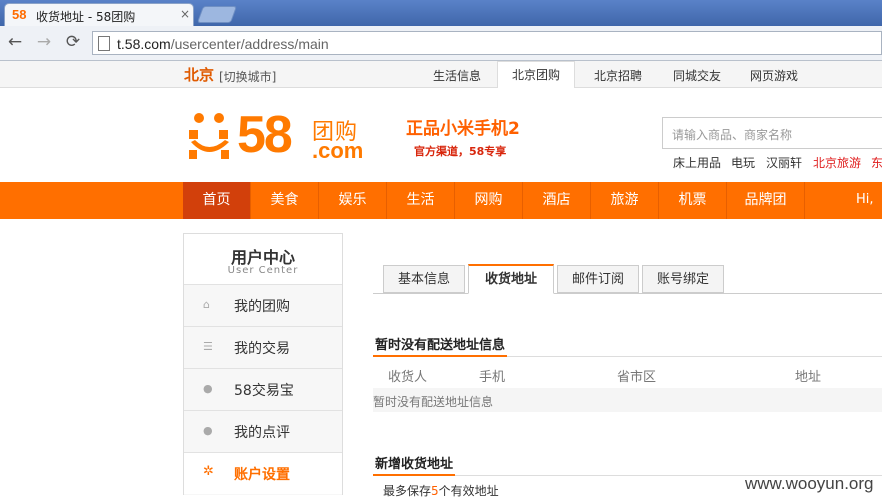 This screenshot has width=882, height=499. Describe the element at coordinates (185, 14) in the screenshot. I see `tab-close-icon: ×` at that location.